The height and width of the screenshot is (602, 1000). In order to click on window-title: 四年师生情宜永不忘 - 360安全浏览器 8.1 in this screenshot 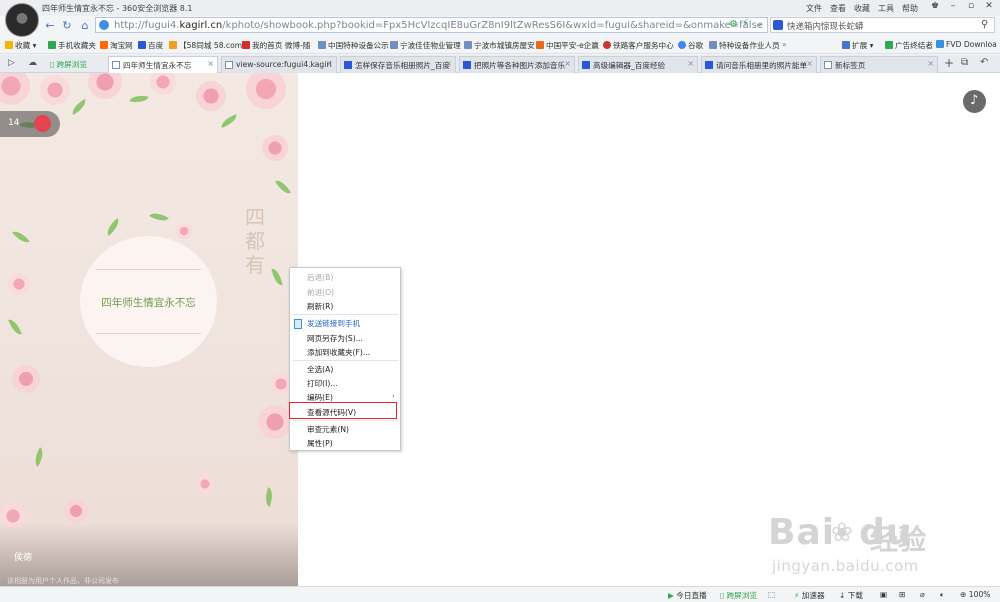, I will do `click(117, 8)`.